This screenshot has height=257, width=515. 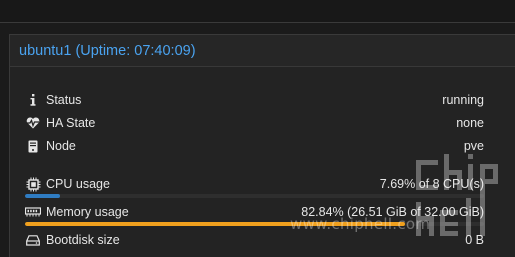 What do you see at coordinates (64, 100) in the screenshot?
I see `status-label: Status` at bounding box center [64, 100].